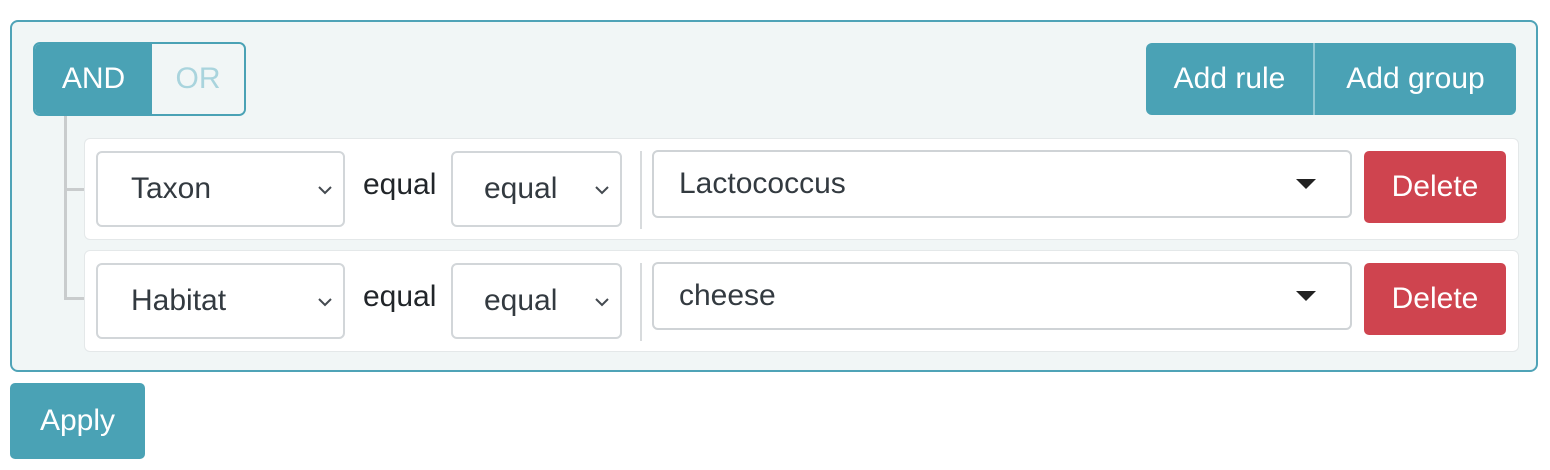 This screenshot has width=1550, height=470. Describe the element at coordinates (171, 188) in the screenshot. I see `field-select-value: Taxon` at that location.